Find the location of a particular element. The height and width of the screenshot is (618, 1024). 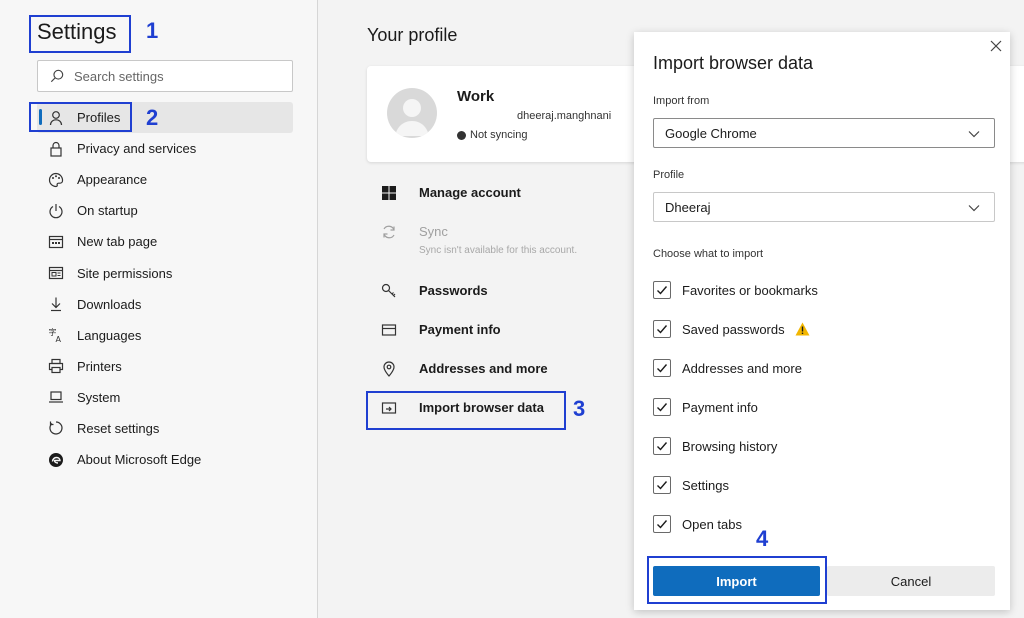

option-label: Saved passwords is located at coordinates (733, 329).